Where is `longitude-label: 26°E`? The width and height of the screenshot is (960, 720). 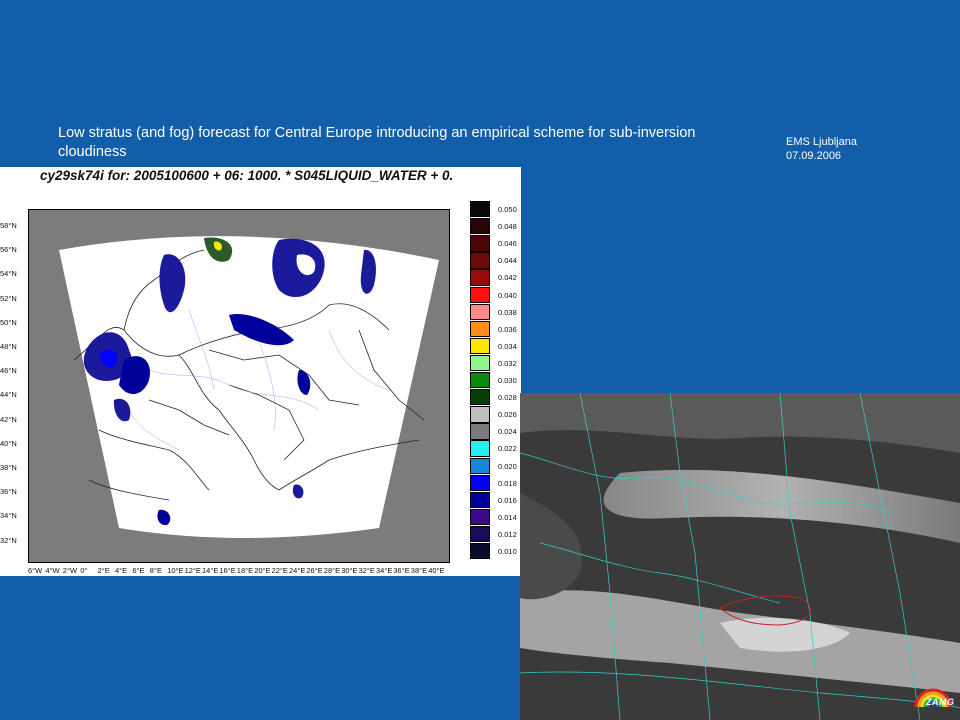
longitude-label: 26°E is located at coordinates (314, 570).